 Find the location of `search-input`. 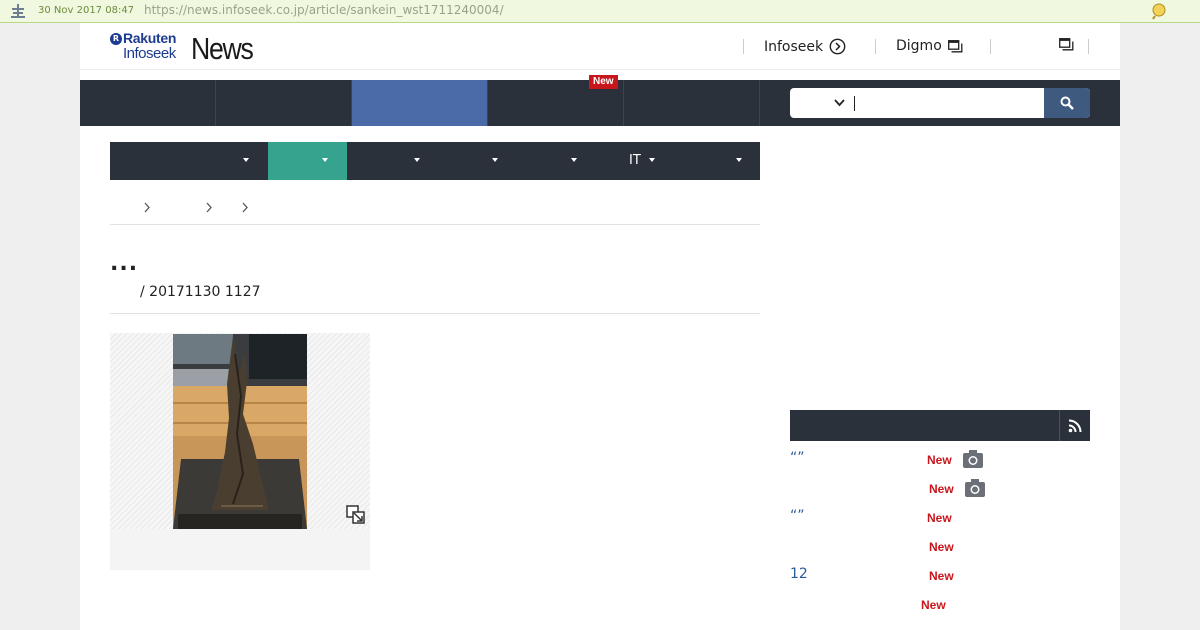

search-input is located at coordinates (950, 103).